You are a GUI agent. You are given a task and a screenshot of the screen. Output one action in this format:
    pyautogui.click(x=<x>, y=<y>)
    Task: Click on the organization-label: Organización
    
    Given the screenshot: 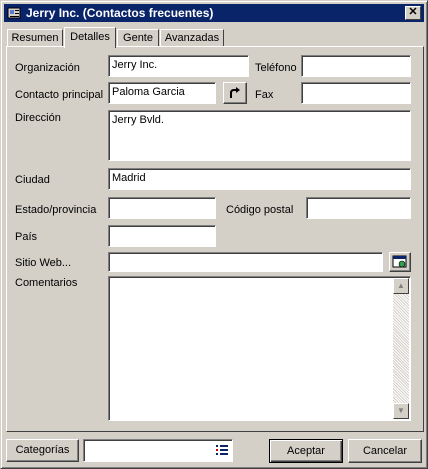 What is the action you would take?
    pyautogui.click(x=47, y=68)
    